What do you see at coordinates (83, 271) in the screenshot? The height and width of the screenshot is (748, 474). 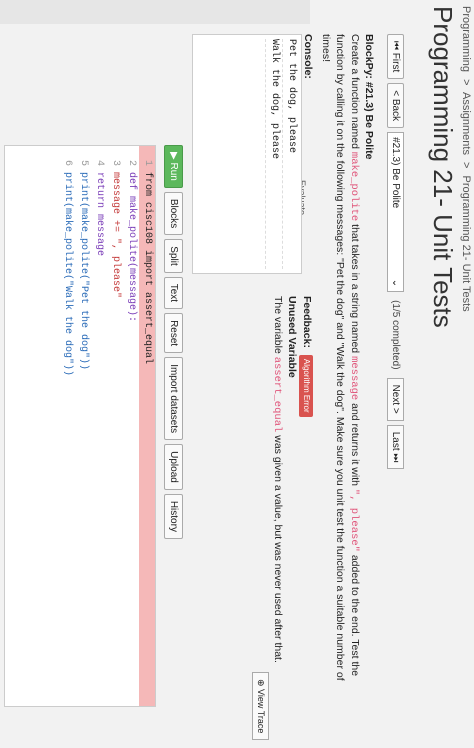 I see `code-text: print(make_polite("Pet the dog"))` at bounding box center [83, 271].